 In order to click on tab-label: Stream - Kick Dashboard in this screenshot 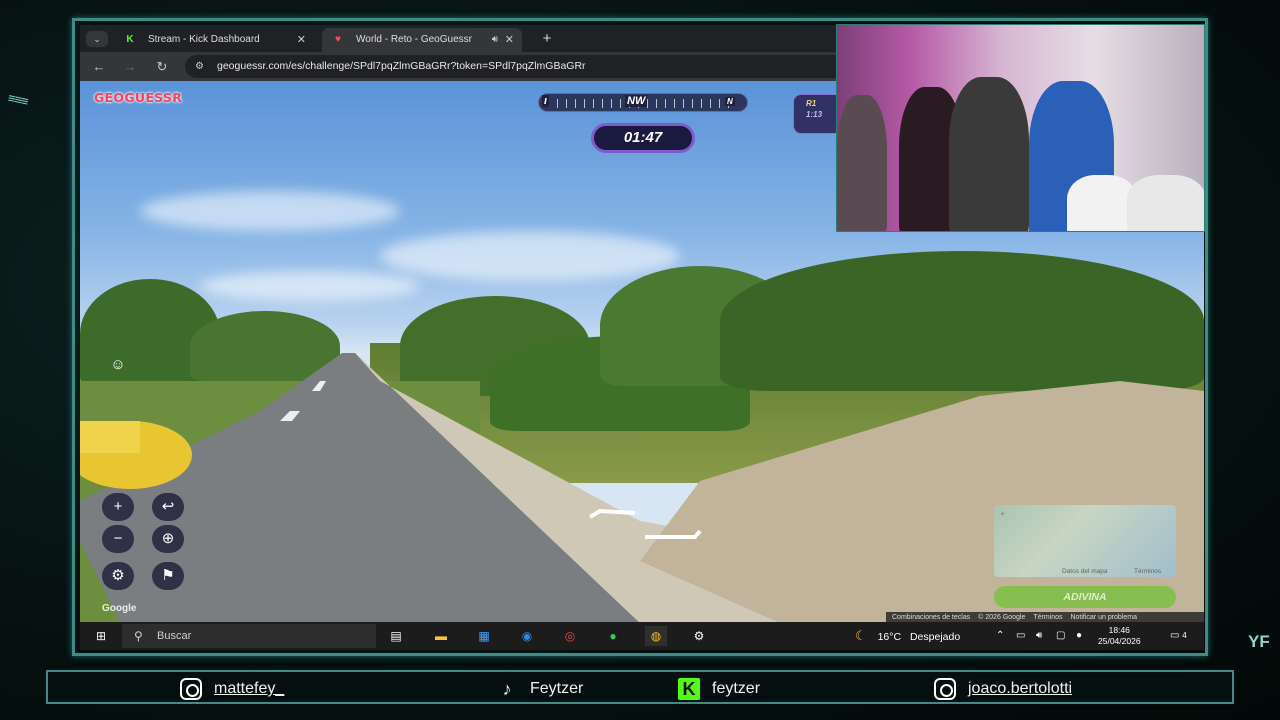, I will do `click(204, 39)`.